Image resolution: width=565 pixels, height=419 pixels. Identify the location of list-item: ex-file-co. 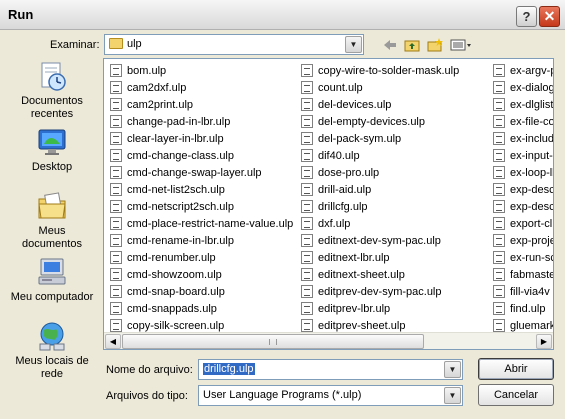
(523, 121).